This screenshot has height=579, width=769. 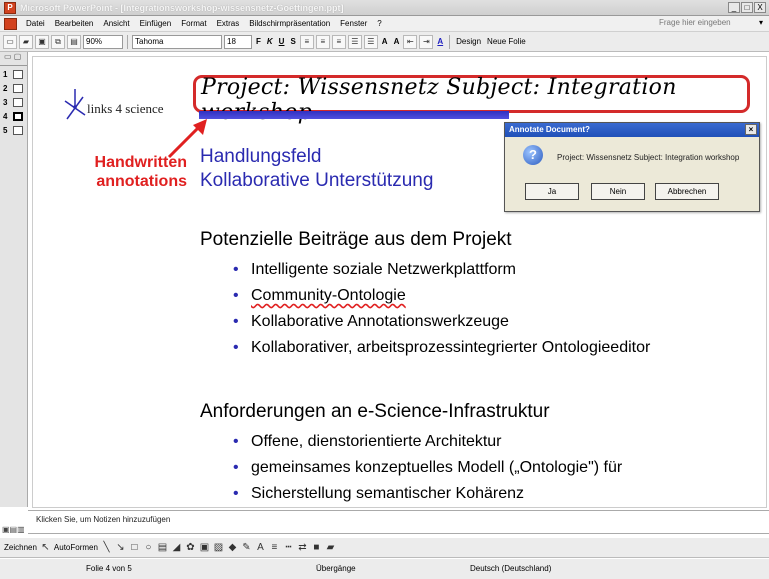 I want to click on font-select: Tahoma, so click(x=177, y=41).